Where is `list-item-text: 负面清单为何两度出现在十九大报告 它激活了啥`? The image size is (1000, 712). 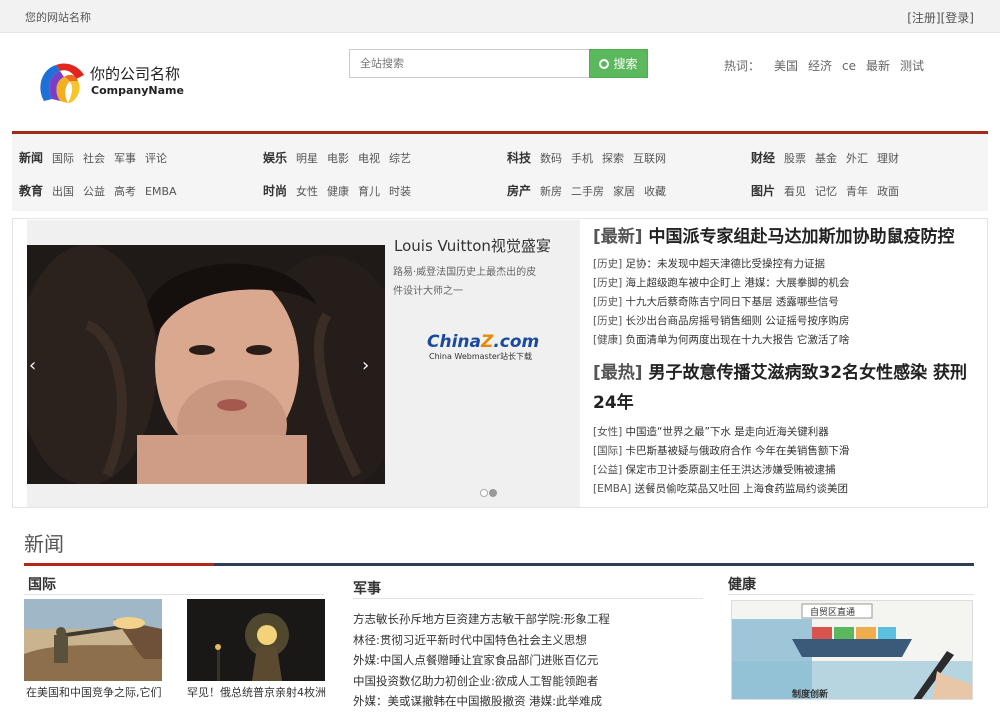 list-item-text: 负面清单为何两度出现在十九大报告 它激活了啥 is located at coordinates (737, 340).